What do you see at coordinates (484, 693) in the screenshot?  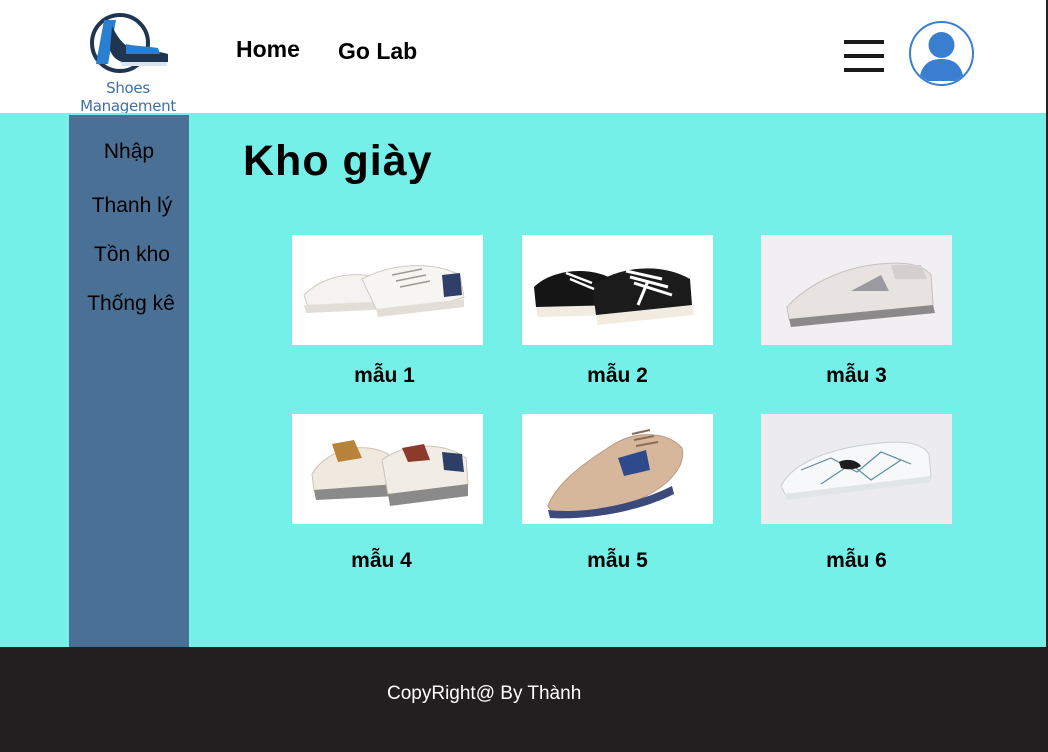 I see `footer-copyright: CopyRight@ By Thành` at bounding box center [484, 693].